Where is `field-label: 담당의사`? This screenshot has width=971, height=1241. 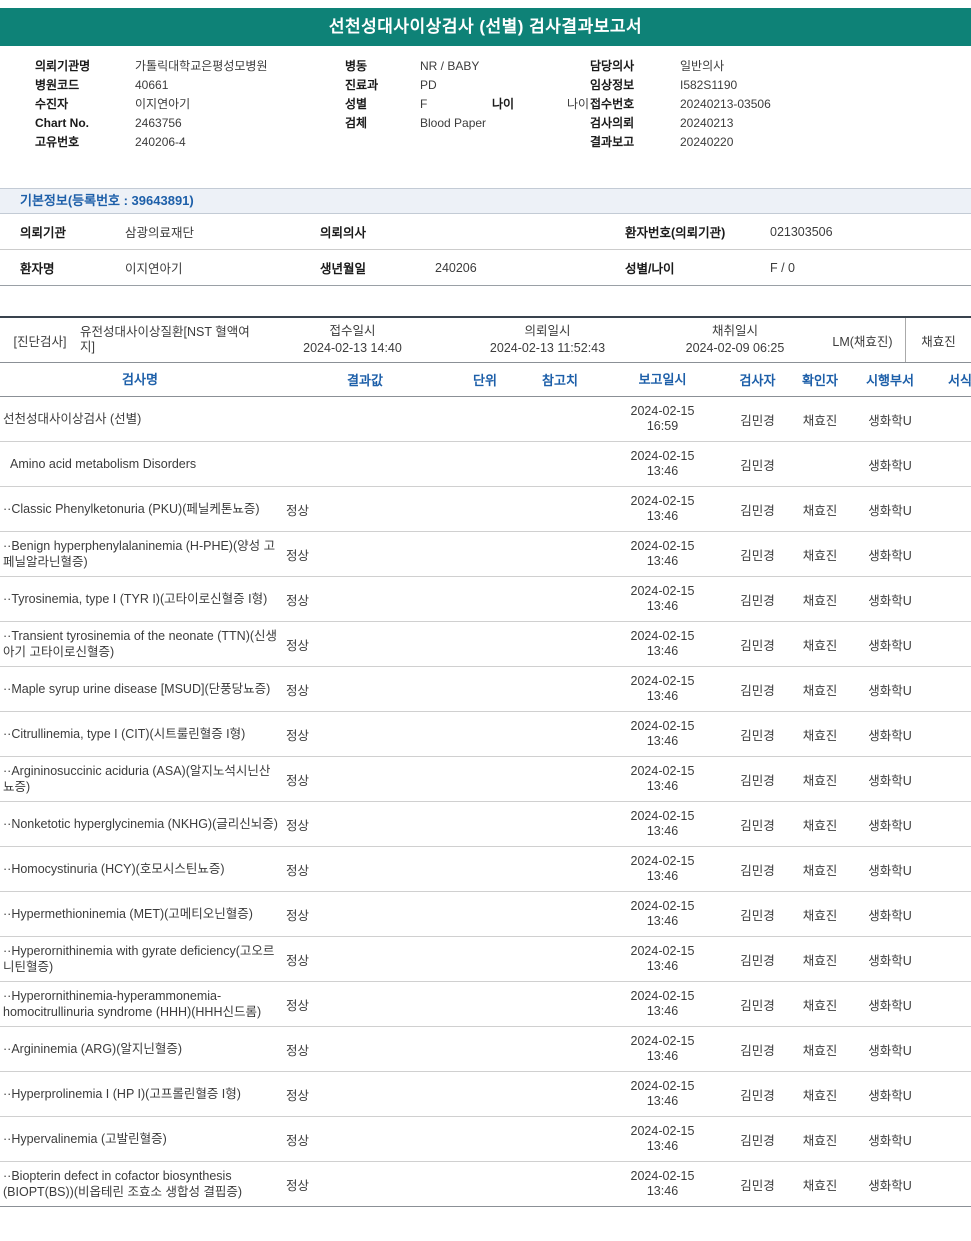
field-label: 담당의사 is located at coordinates (612, 66).